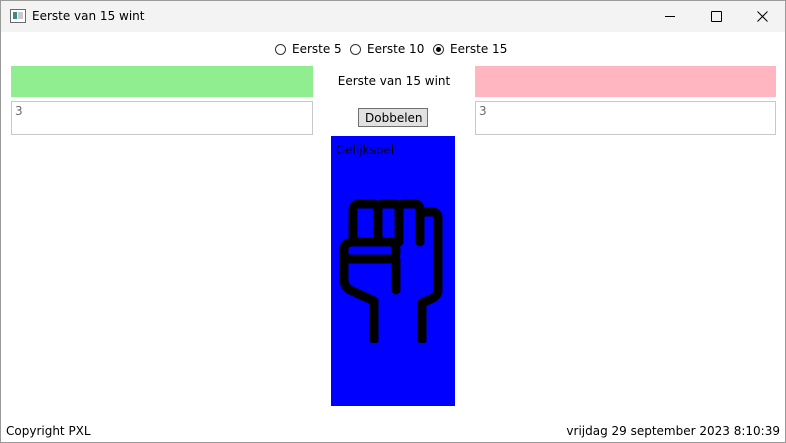 The image size is (786, 443). What do you see at coordinates (162, 81) in the screenshot?
I see `left-player-bar` at bounding box center [162, 81].